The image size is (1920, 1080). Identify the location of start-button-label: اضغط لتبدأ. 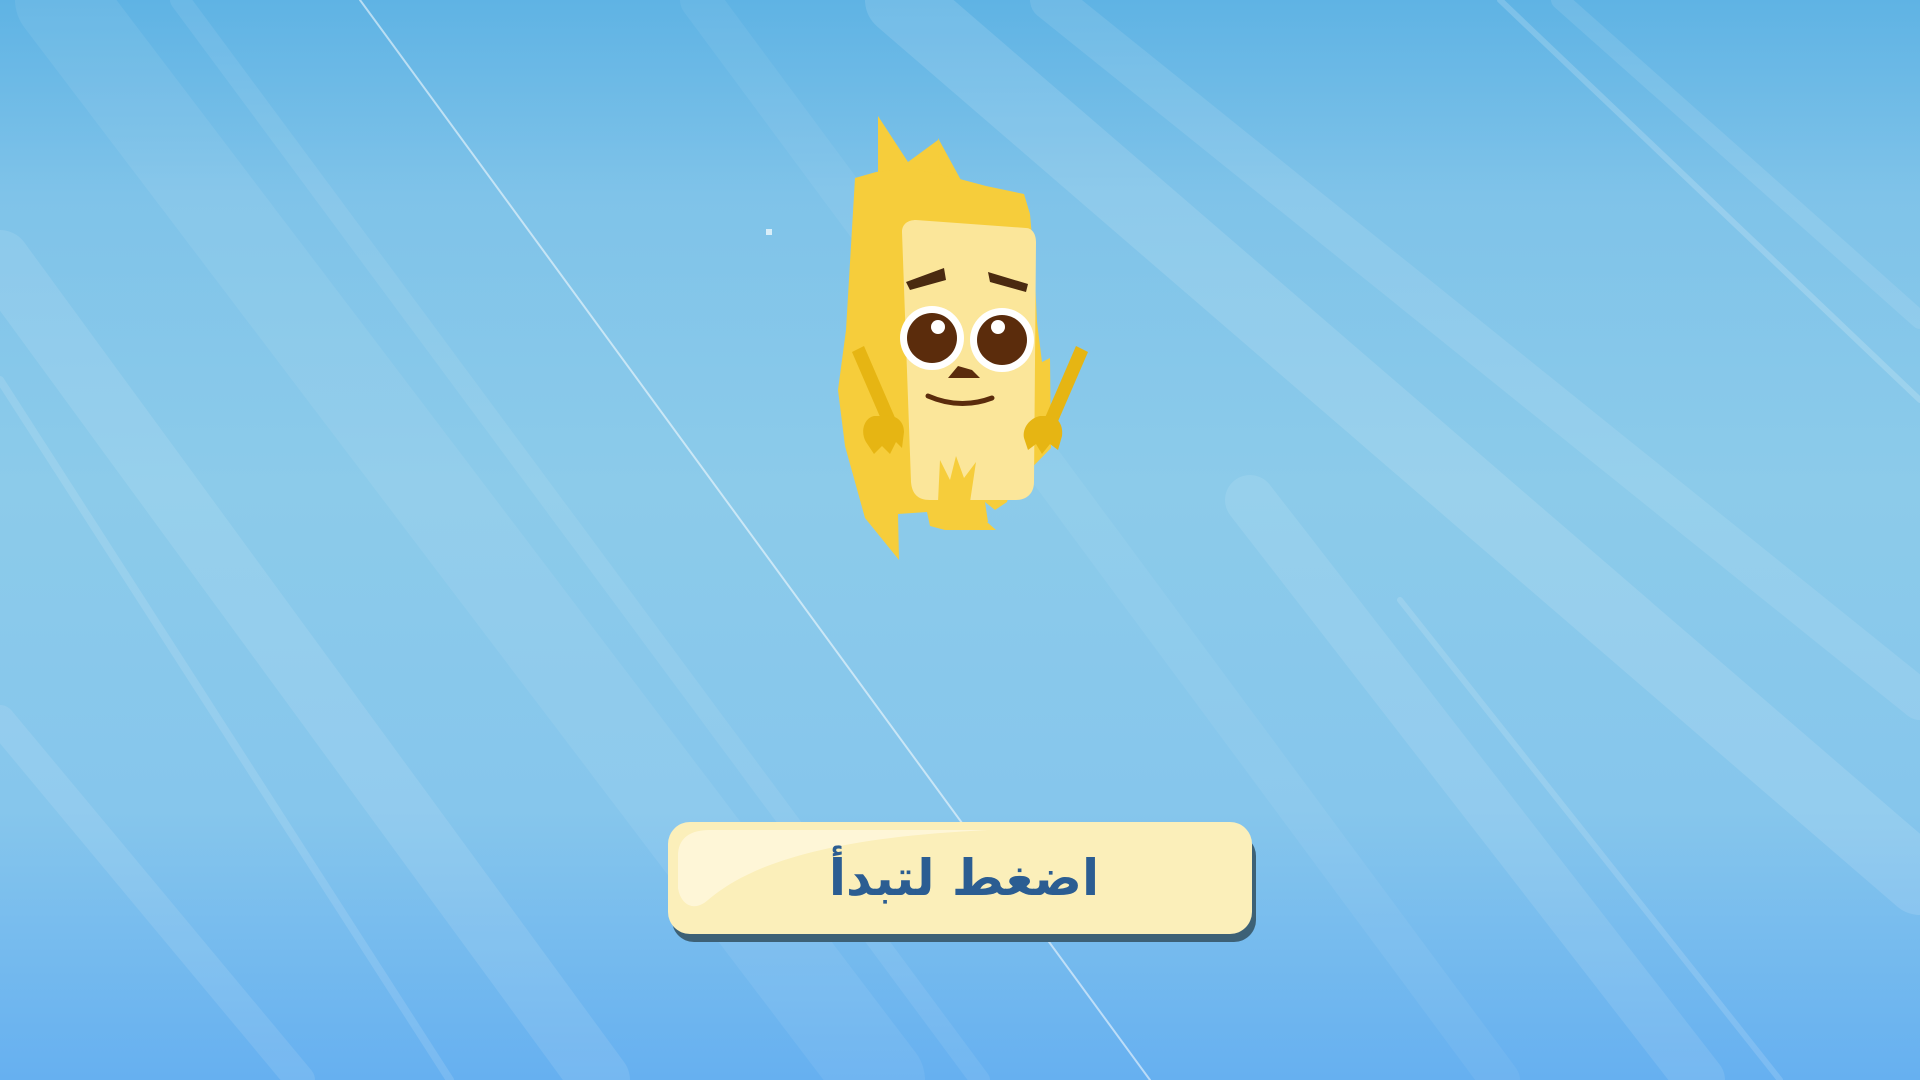
(964, 878).